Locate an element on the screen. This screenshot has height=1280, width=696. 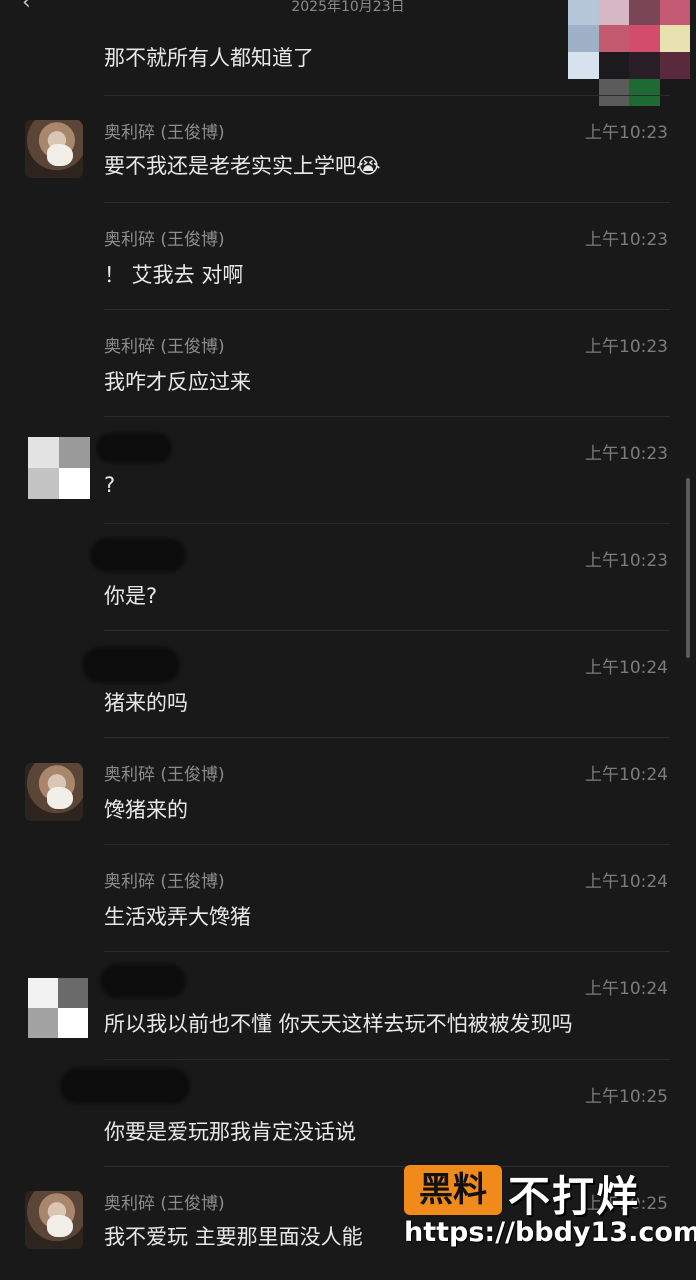
message-text: 生活戏弄大馋猪 is located at coordinates (177, 917).